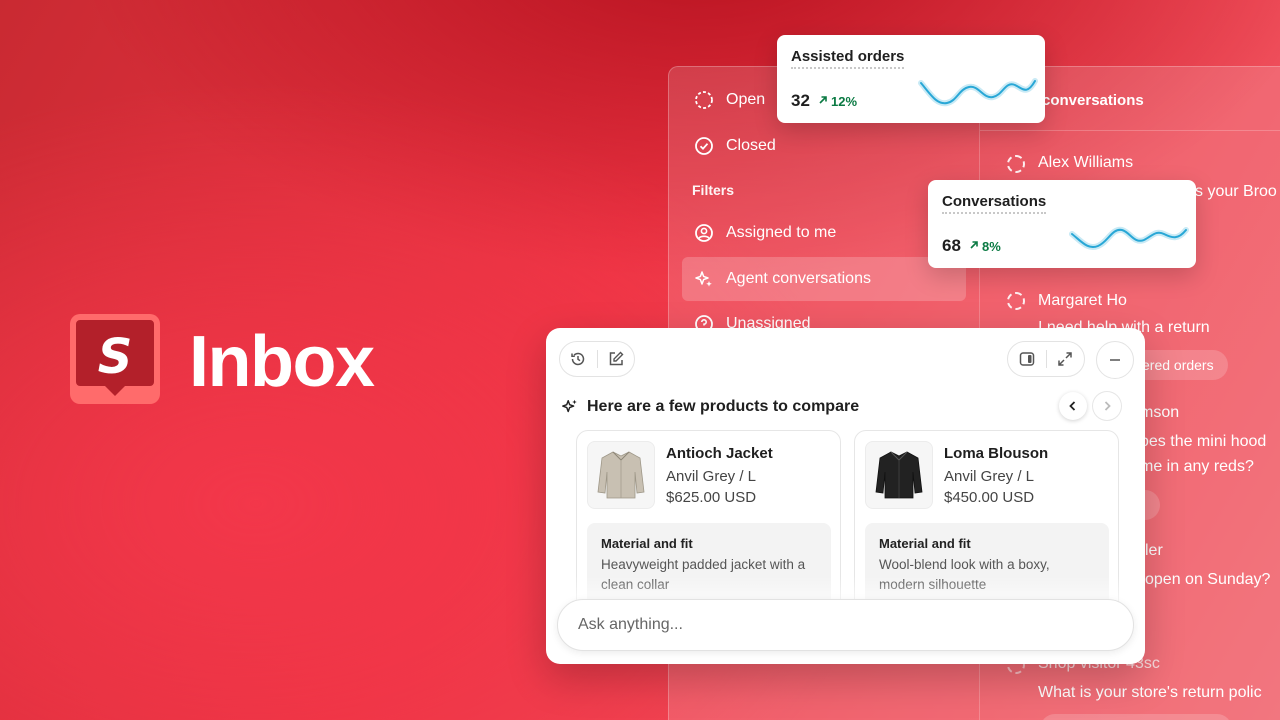  I want to click on stat-value: 68, so click(951, 245).